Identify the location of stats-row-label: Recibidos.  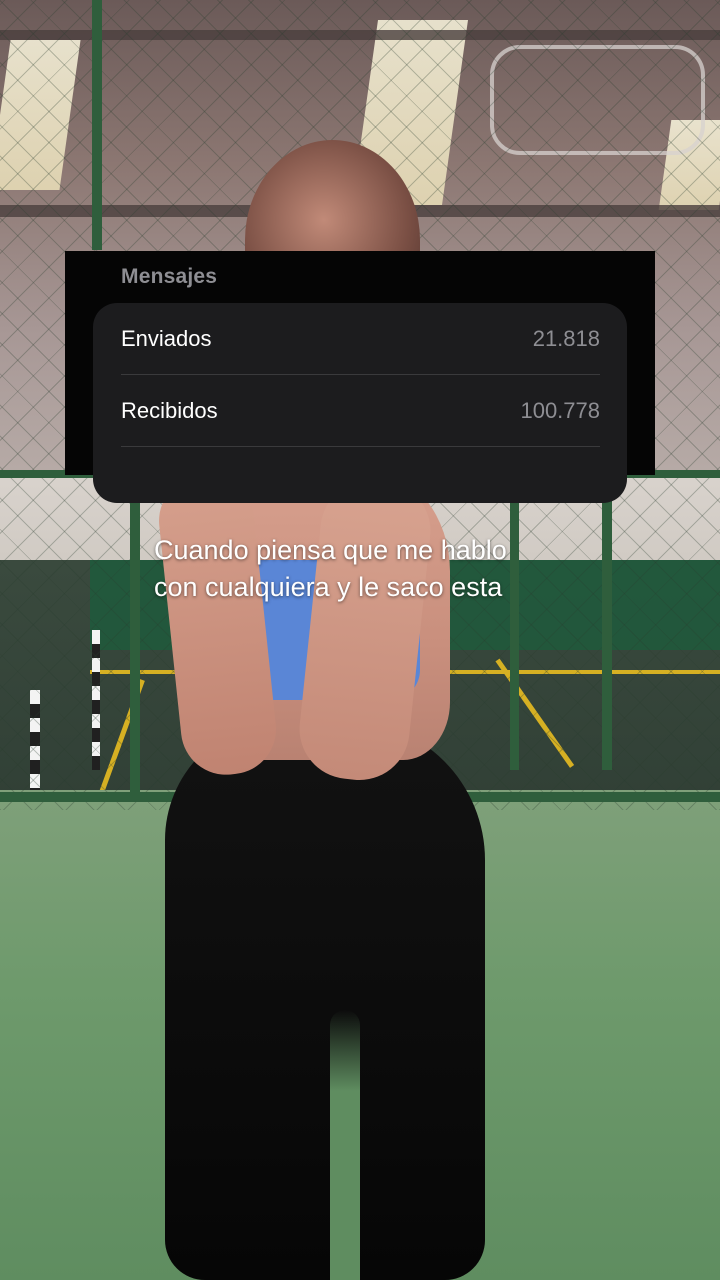
(169, 410).